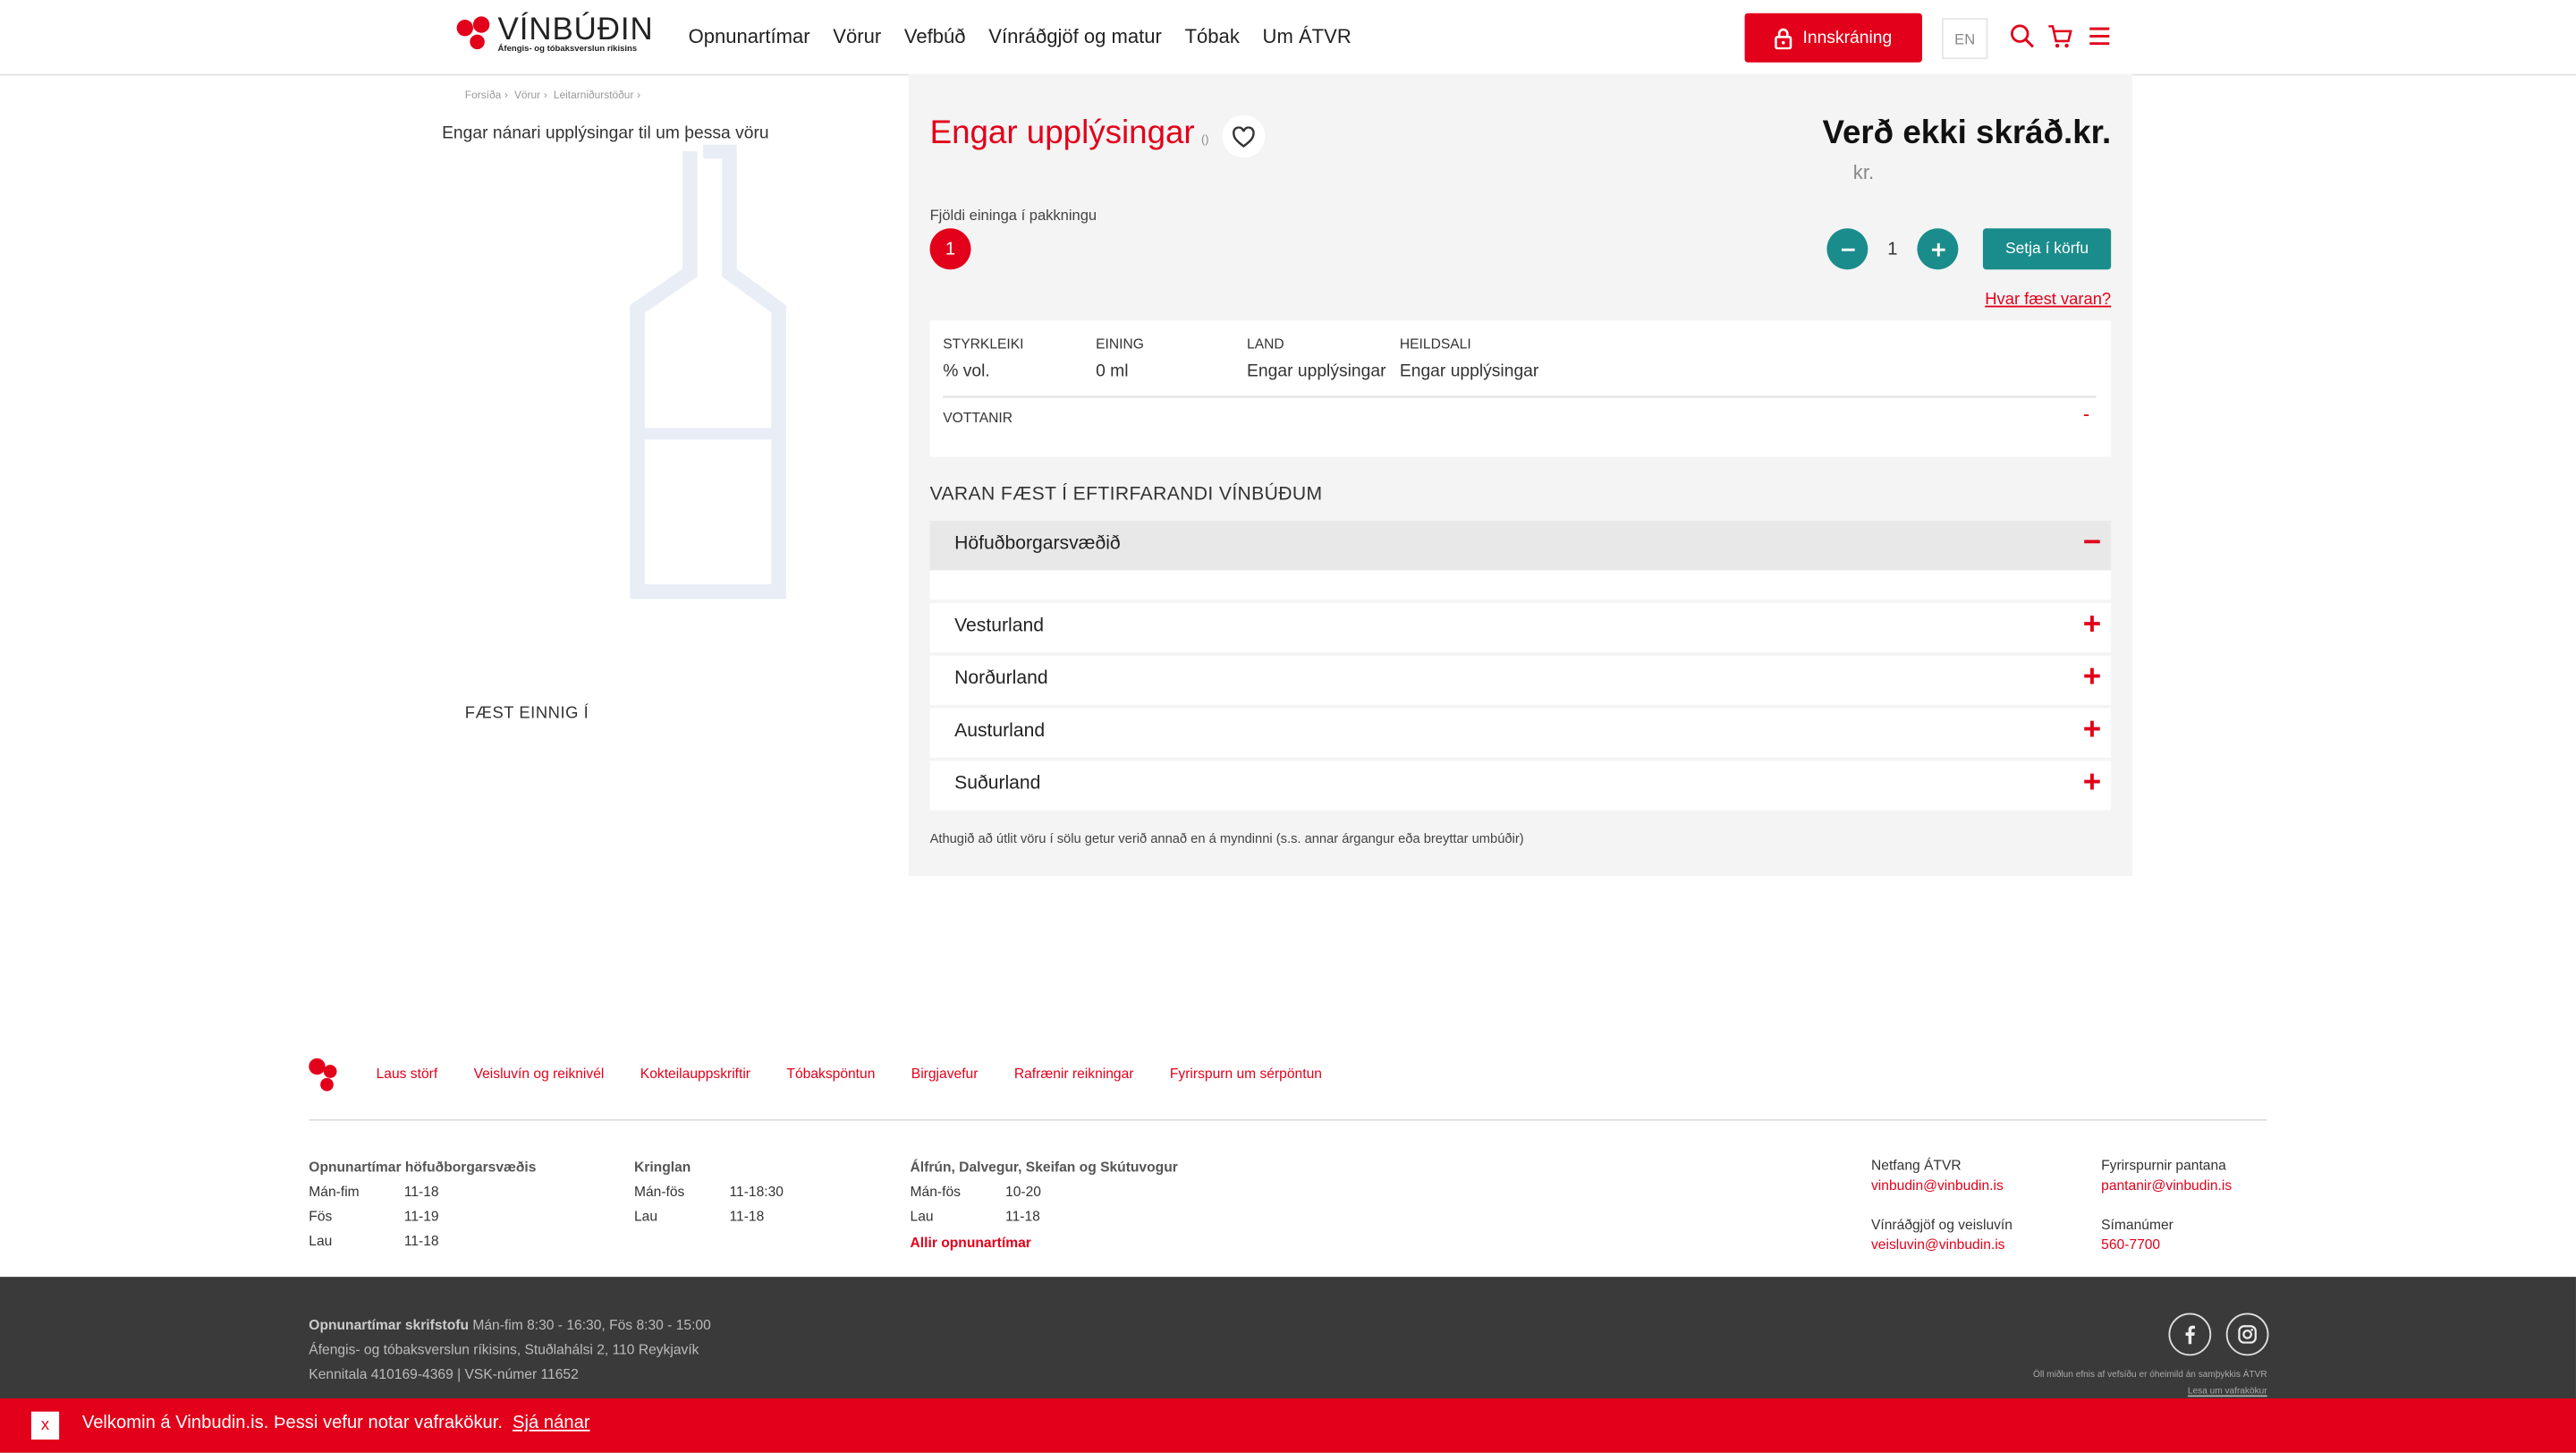 This screenshot has width=2576, height=1453. I want to click on contact-email-link: vinbudin@vinbudin.is, so click(1937, 1185).